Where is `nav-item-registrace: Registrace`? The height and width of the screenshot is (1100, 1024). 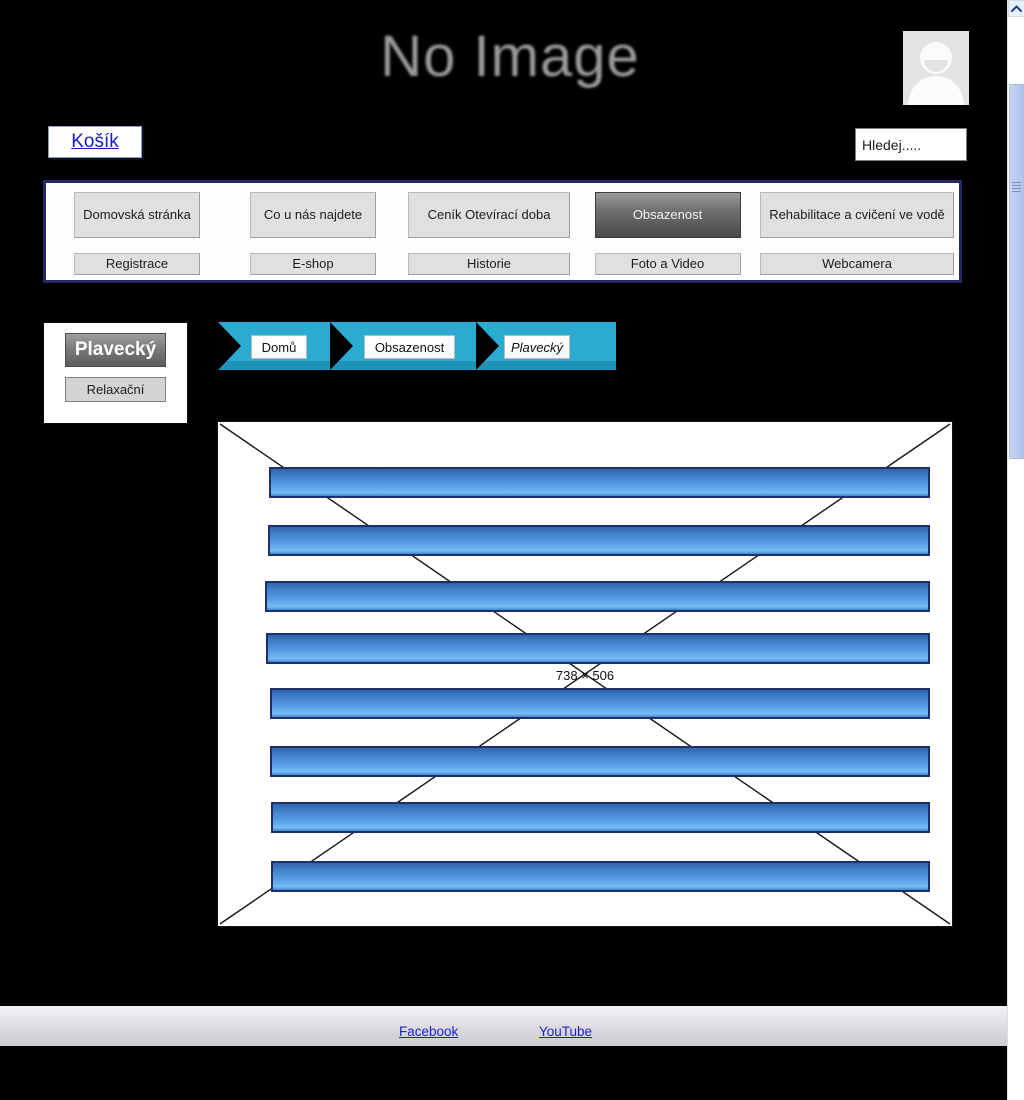
nav-item-registrace: Registrace is located at coordinates (137, 264).